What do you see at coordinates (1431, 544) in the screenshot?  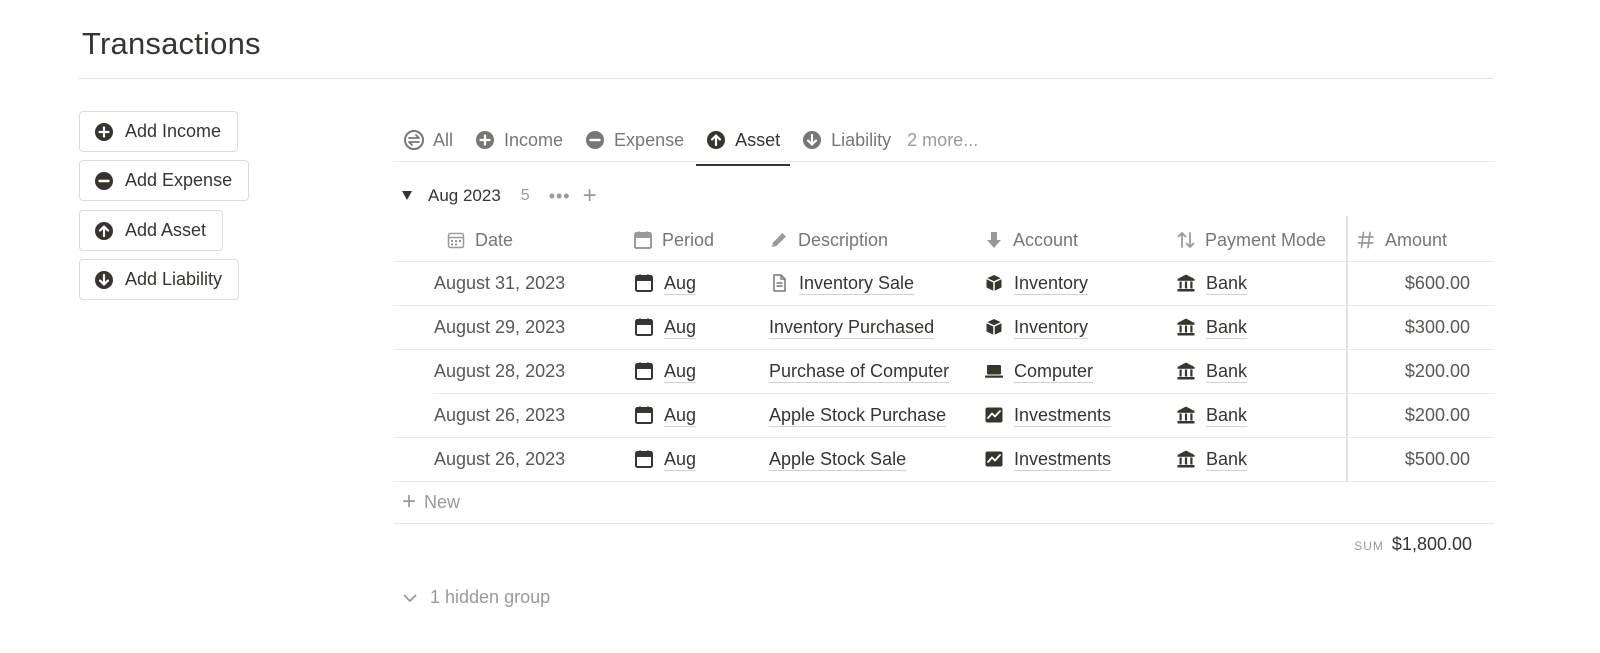 I see `sum-value: $1,800.00` at bounding box center [1431, 544].